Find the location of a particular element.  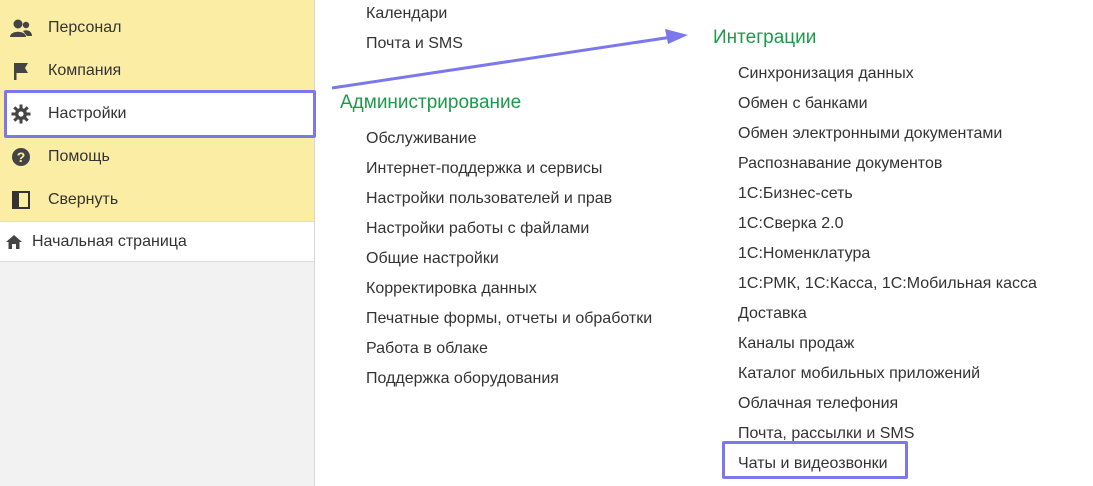

annotation-arrow is located at coordinates (509, 59).